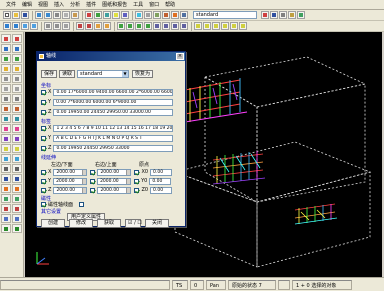 This screenshot has width=384, height=291. What do you see at coordinates (43, 138) in the screenshot?
I see `label-y-checkbox` at bounding box center [43, 138].